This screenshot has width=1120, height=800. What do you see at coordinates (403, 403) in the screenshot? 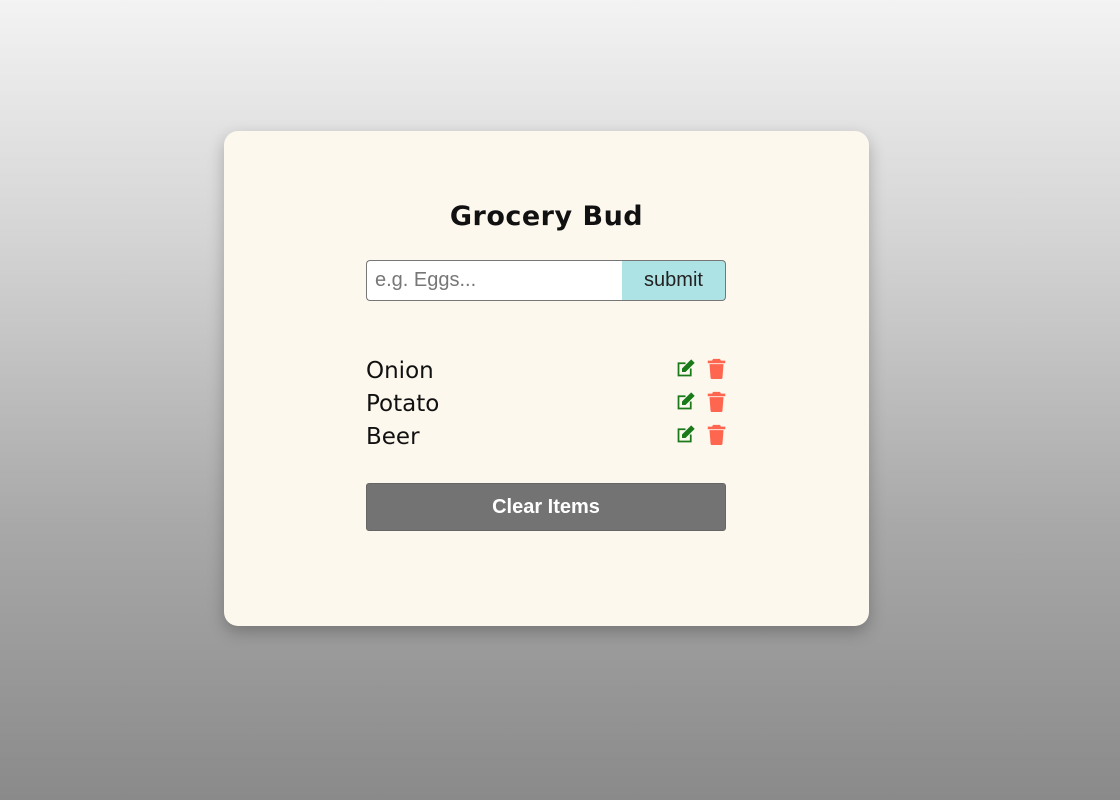
I see `item-name: Potato` at bounding box center [403, 403].